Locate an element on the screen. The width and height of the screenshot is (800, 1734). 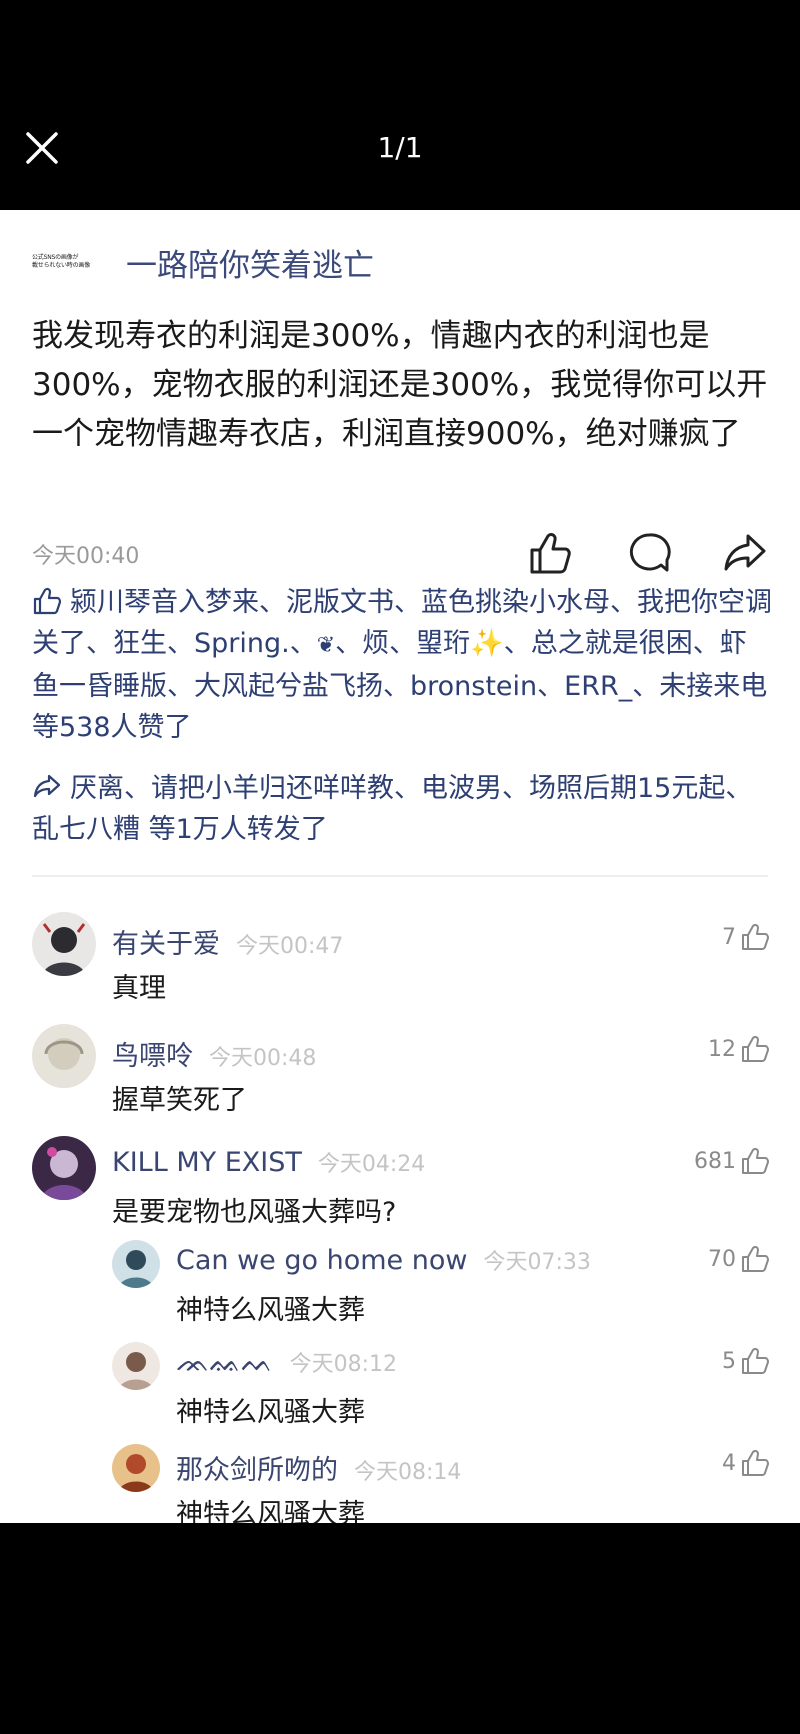
liker-name: Spring. is located at coordinates (242, 643).